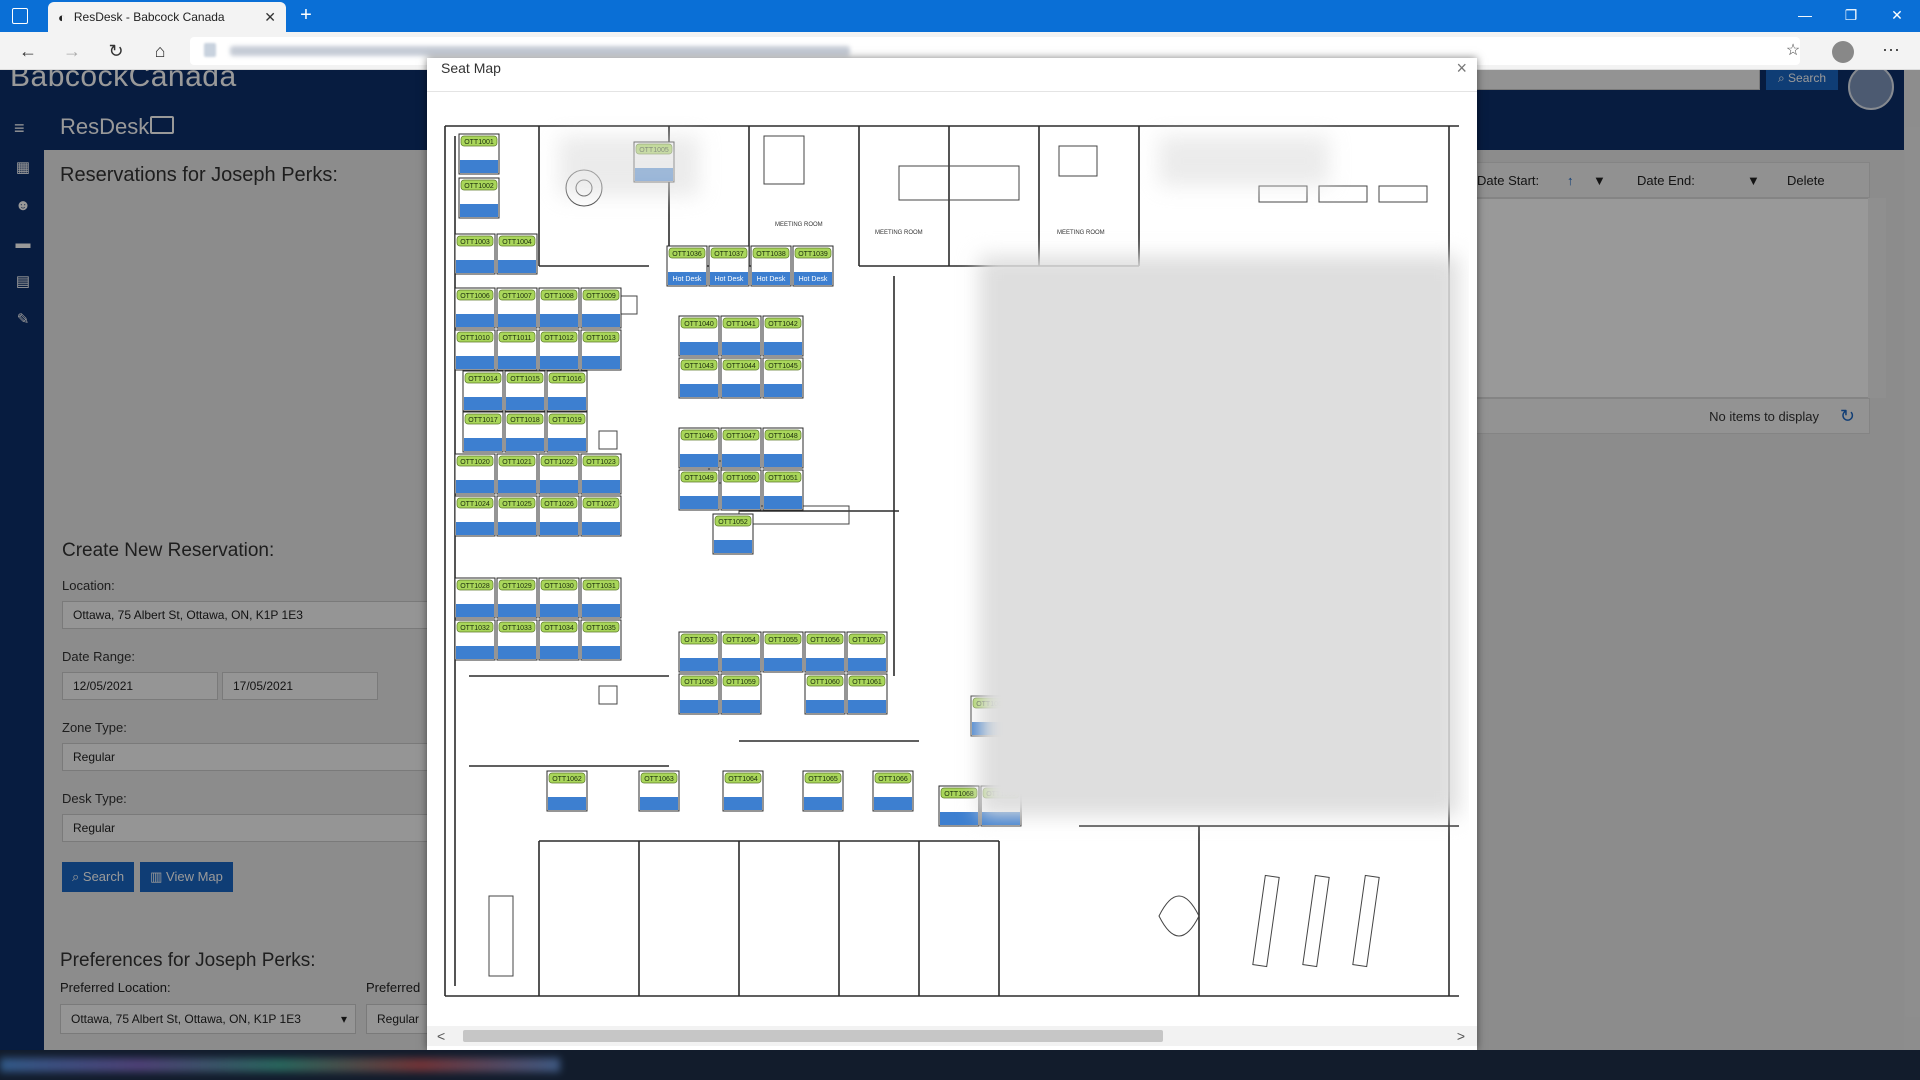 This screenshot has width=1920, height=1080. What do you see at coordinates (28, 51) in the screenshot?
I see `back-button: ←` at bounding box center [28, 51].